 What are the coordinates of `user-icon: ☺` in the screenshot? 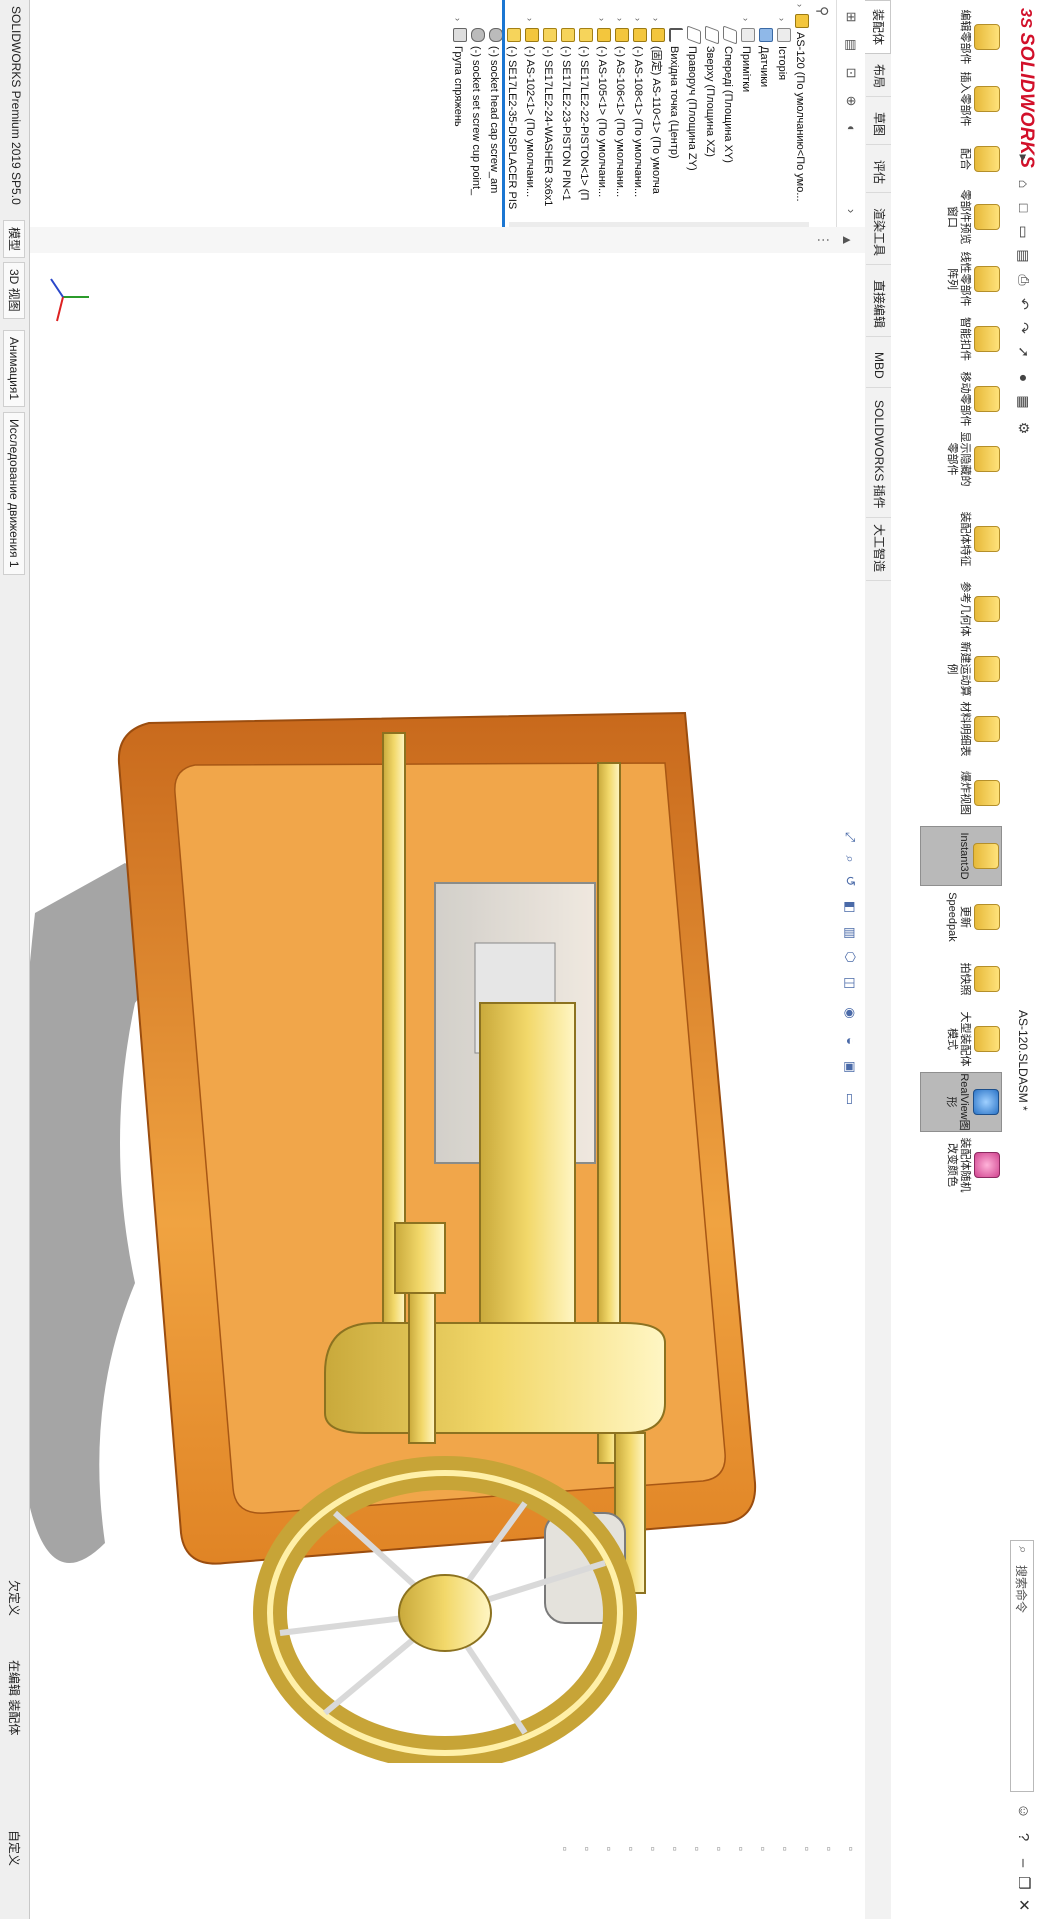 It's located at (1023, 1811).